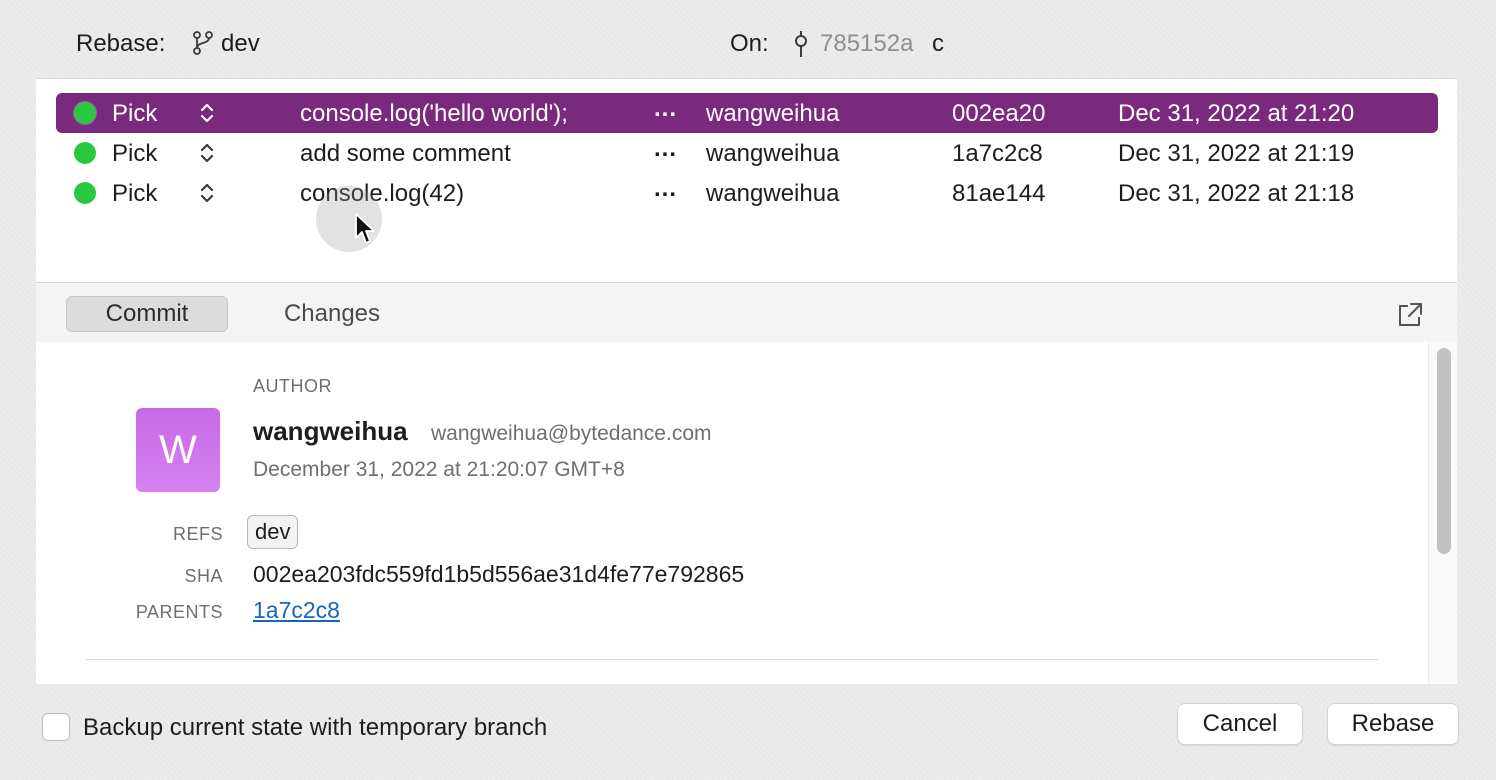 The image size is (1496, 780). I want to click on author-email: wangweihua@bytedance.com, so click(571, 433).